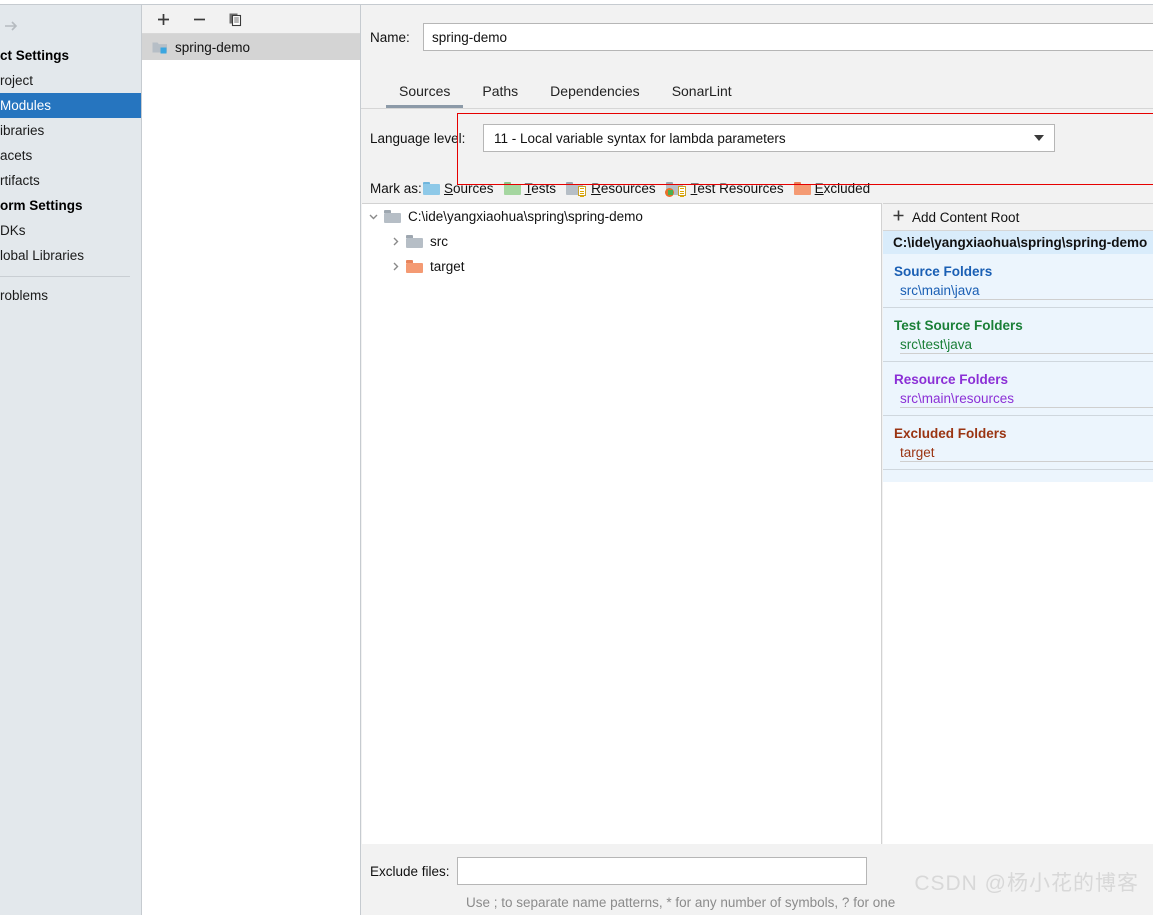 The height and width of the screenshot is (915, 1153). I want to click on sidebar-group-platform-settings: orm Settings, so click(41, 205).